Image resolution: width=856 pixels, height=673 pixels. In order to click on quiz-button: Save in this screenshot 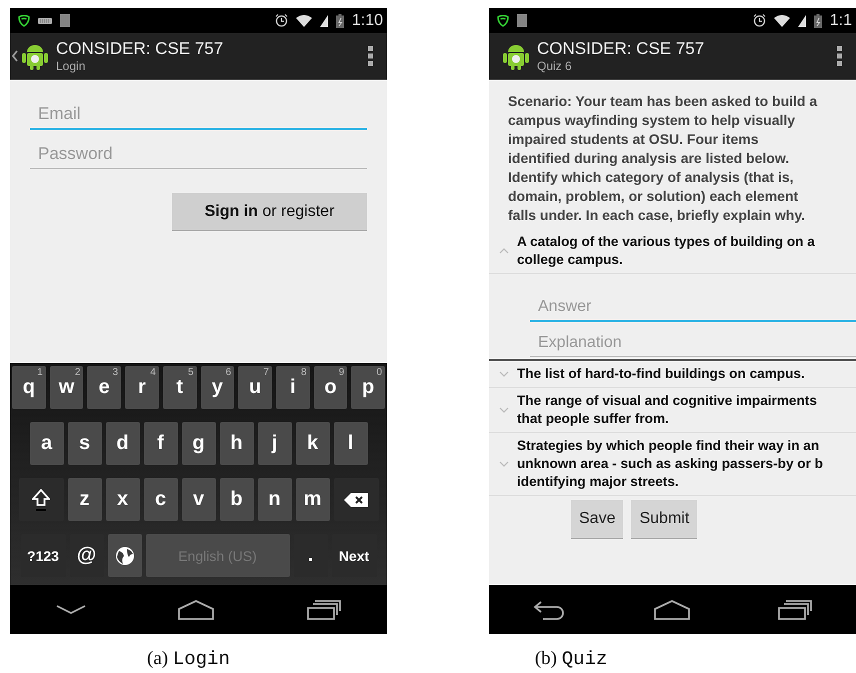, I will do `click(597, 519)`.